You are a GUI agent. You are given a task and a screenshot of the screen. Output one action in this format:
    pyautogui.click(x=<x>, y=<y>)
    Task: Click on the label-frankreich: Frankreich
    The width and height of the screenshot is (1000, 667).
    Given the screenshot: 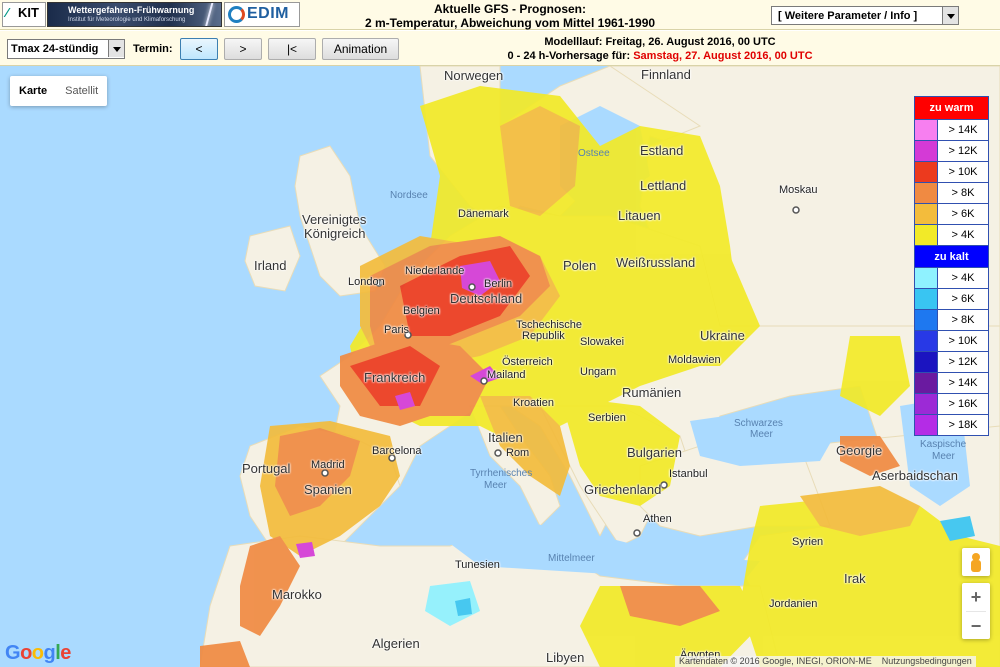 What is the action you would take?
    pyautogui.click(x=395, y=377)
    